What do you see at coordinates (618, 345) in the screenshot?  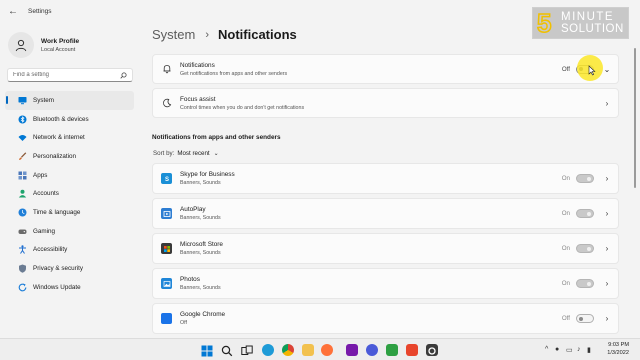 I see `clock-time: 9:03 PM` at bounding box center [618, 345].